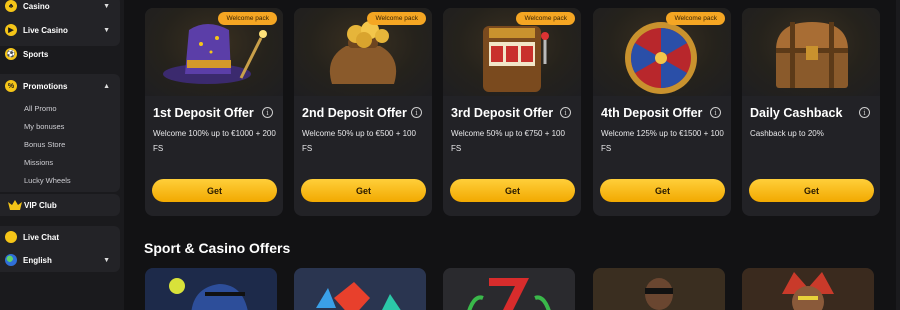 This screenshot has height=310, width=900. What do you see at coordinates (40, 108) in the screenshot?
I see `sidebar-subitem-all-promo: All Promo` at bounding box center [40, 108].